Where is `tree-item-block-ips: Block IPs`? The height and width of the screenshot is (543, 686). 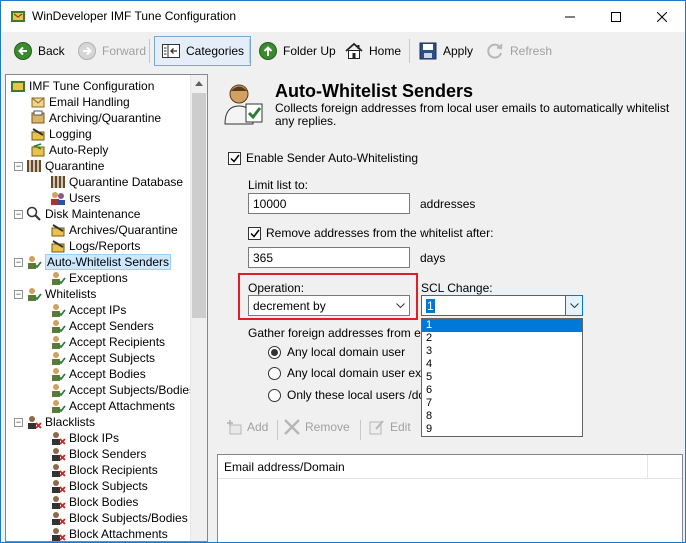 tree-item-block-ips: Block IPs is located at coordinates (84, 438).